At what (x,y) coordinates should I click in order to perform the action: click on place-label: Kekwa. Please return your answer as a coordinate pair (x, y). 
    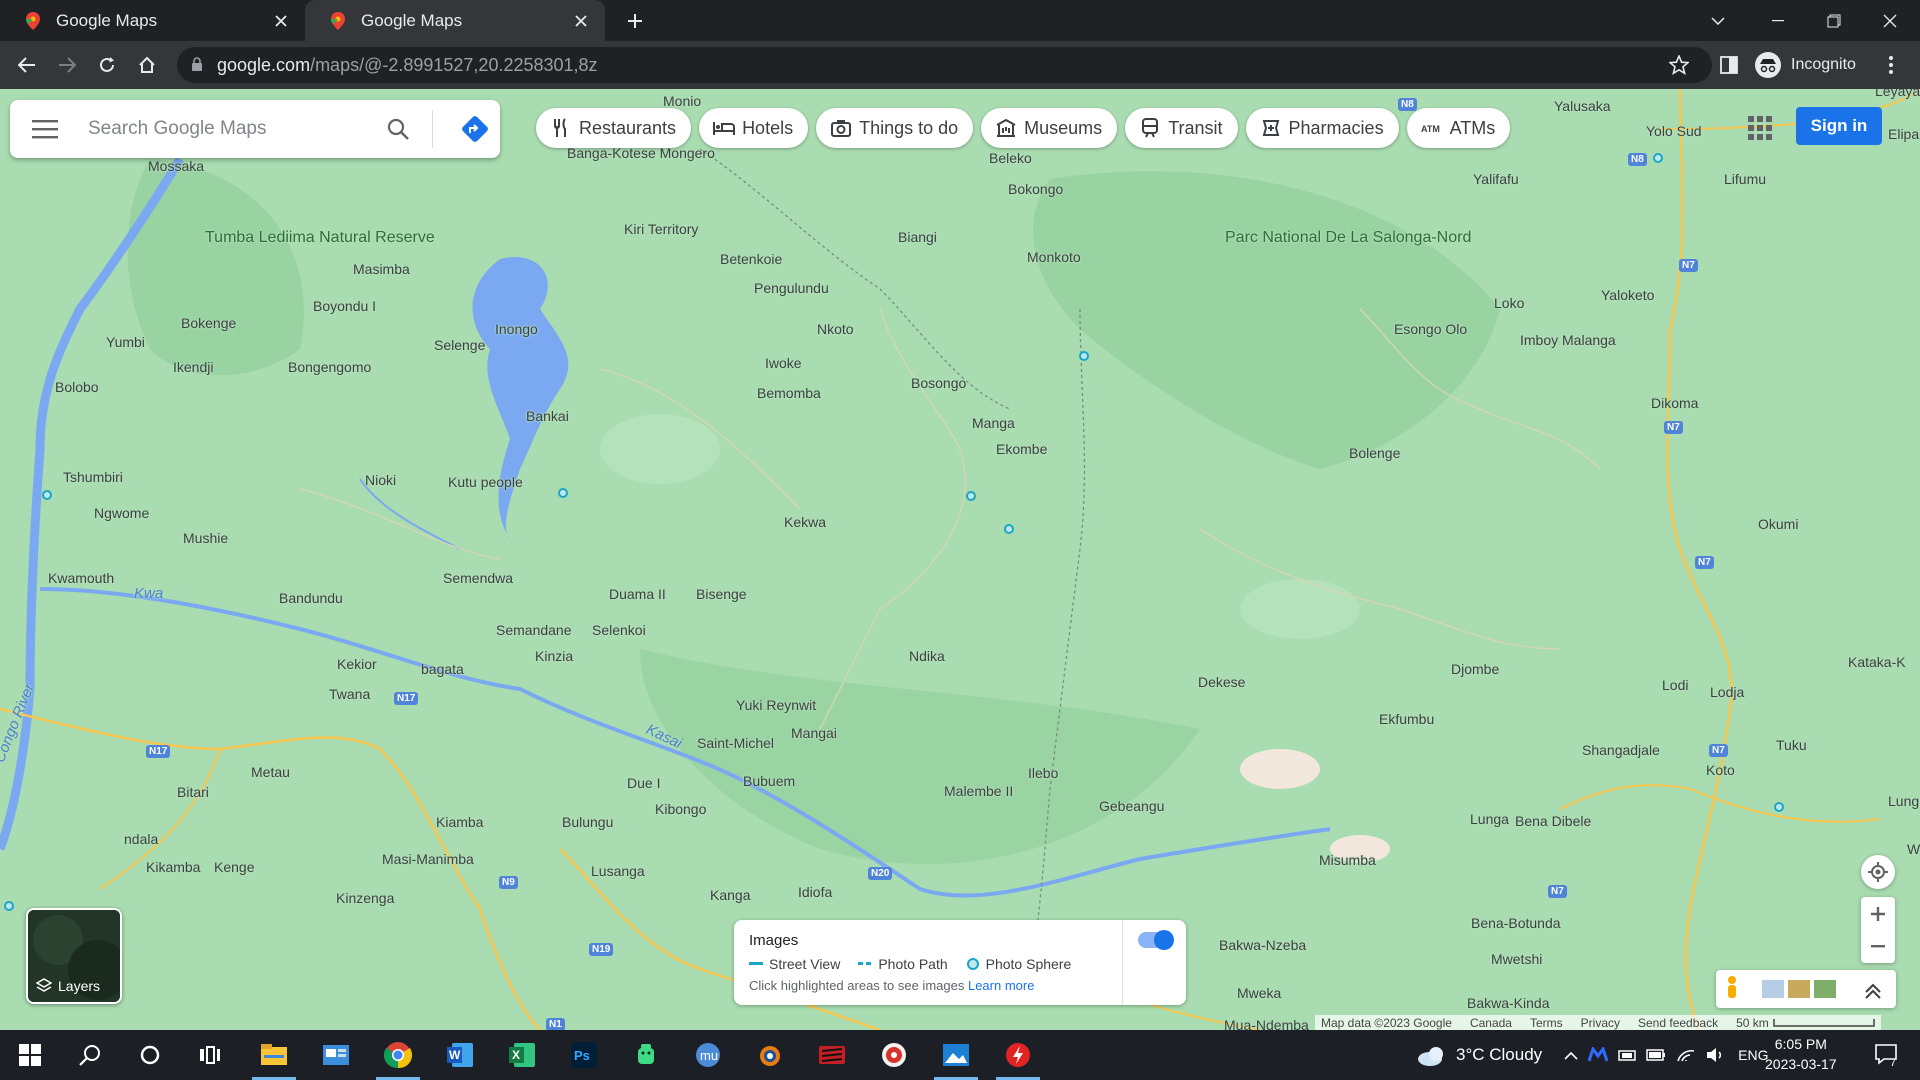
    Looking at the image, I should click on (805, 522).